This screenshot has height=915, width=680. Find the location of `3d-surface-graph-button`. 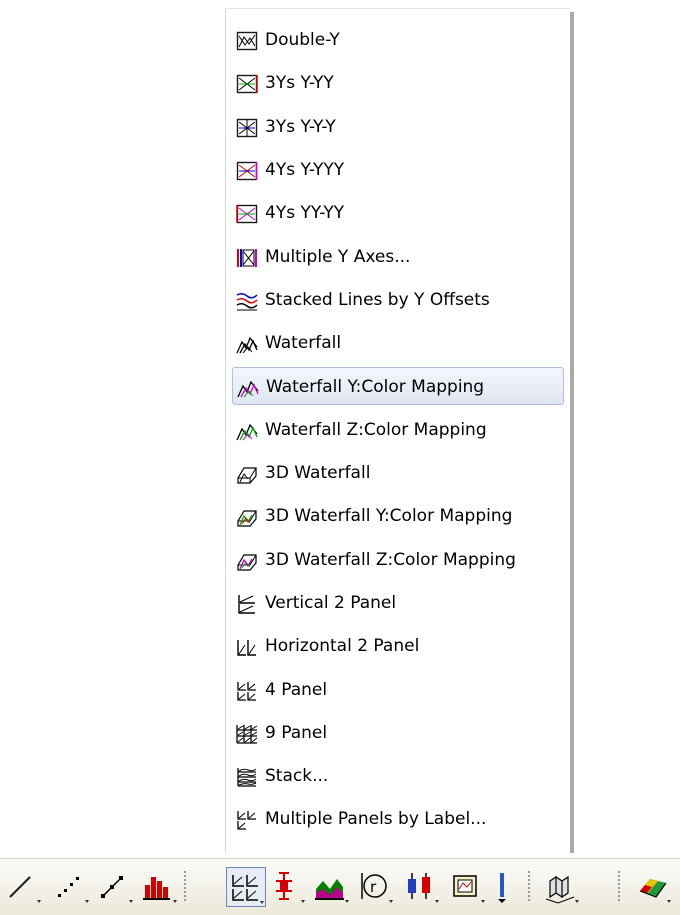

3d-surface-graph-button is located at coordinates (654, 887).